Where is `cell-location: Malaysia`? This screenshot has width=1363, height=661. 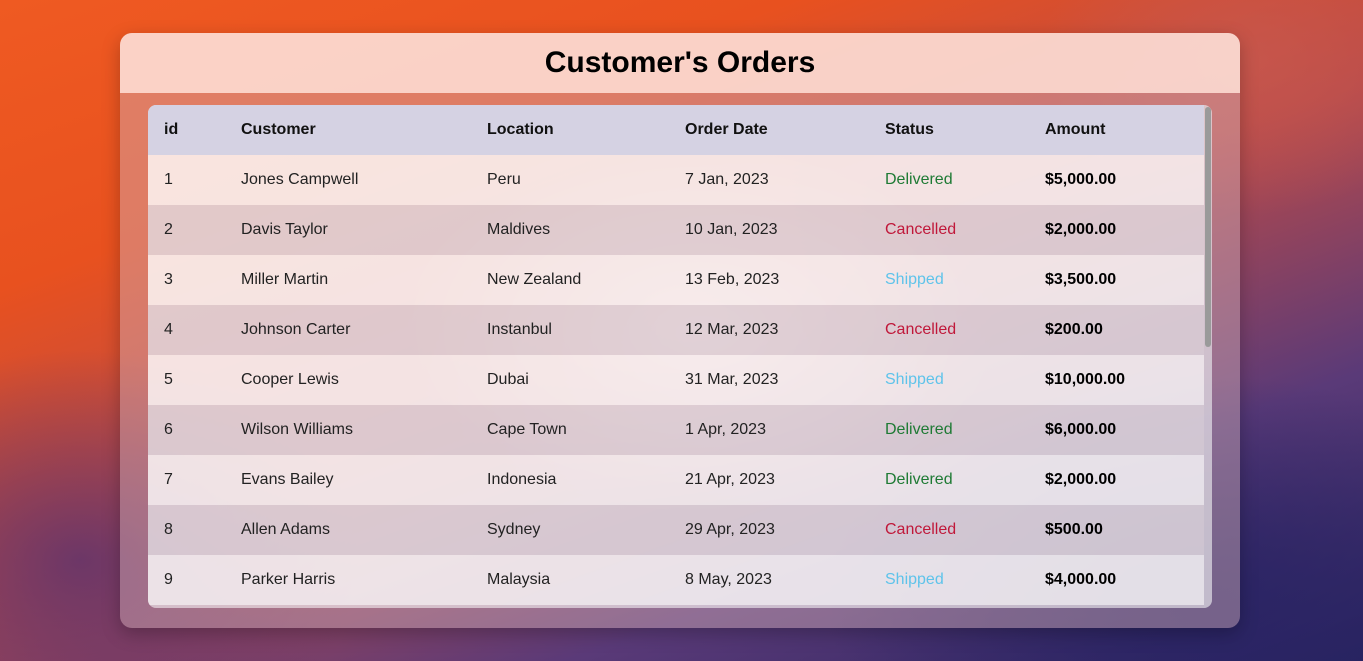
cell-location: Malaysia is located at coordinates (519, 579).